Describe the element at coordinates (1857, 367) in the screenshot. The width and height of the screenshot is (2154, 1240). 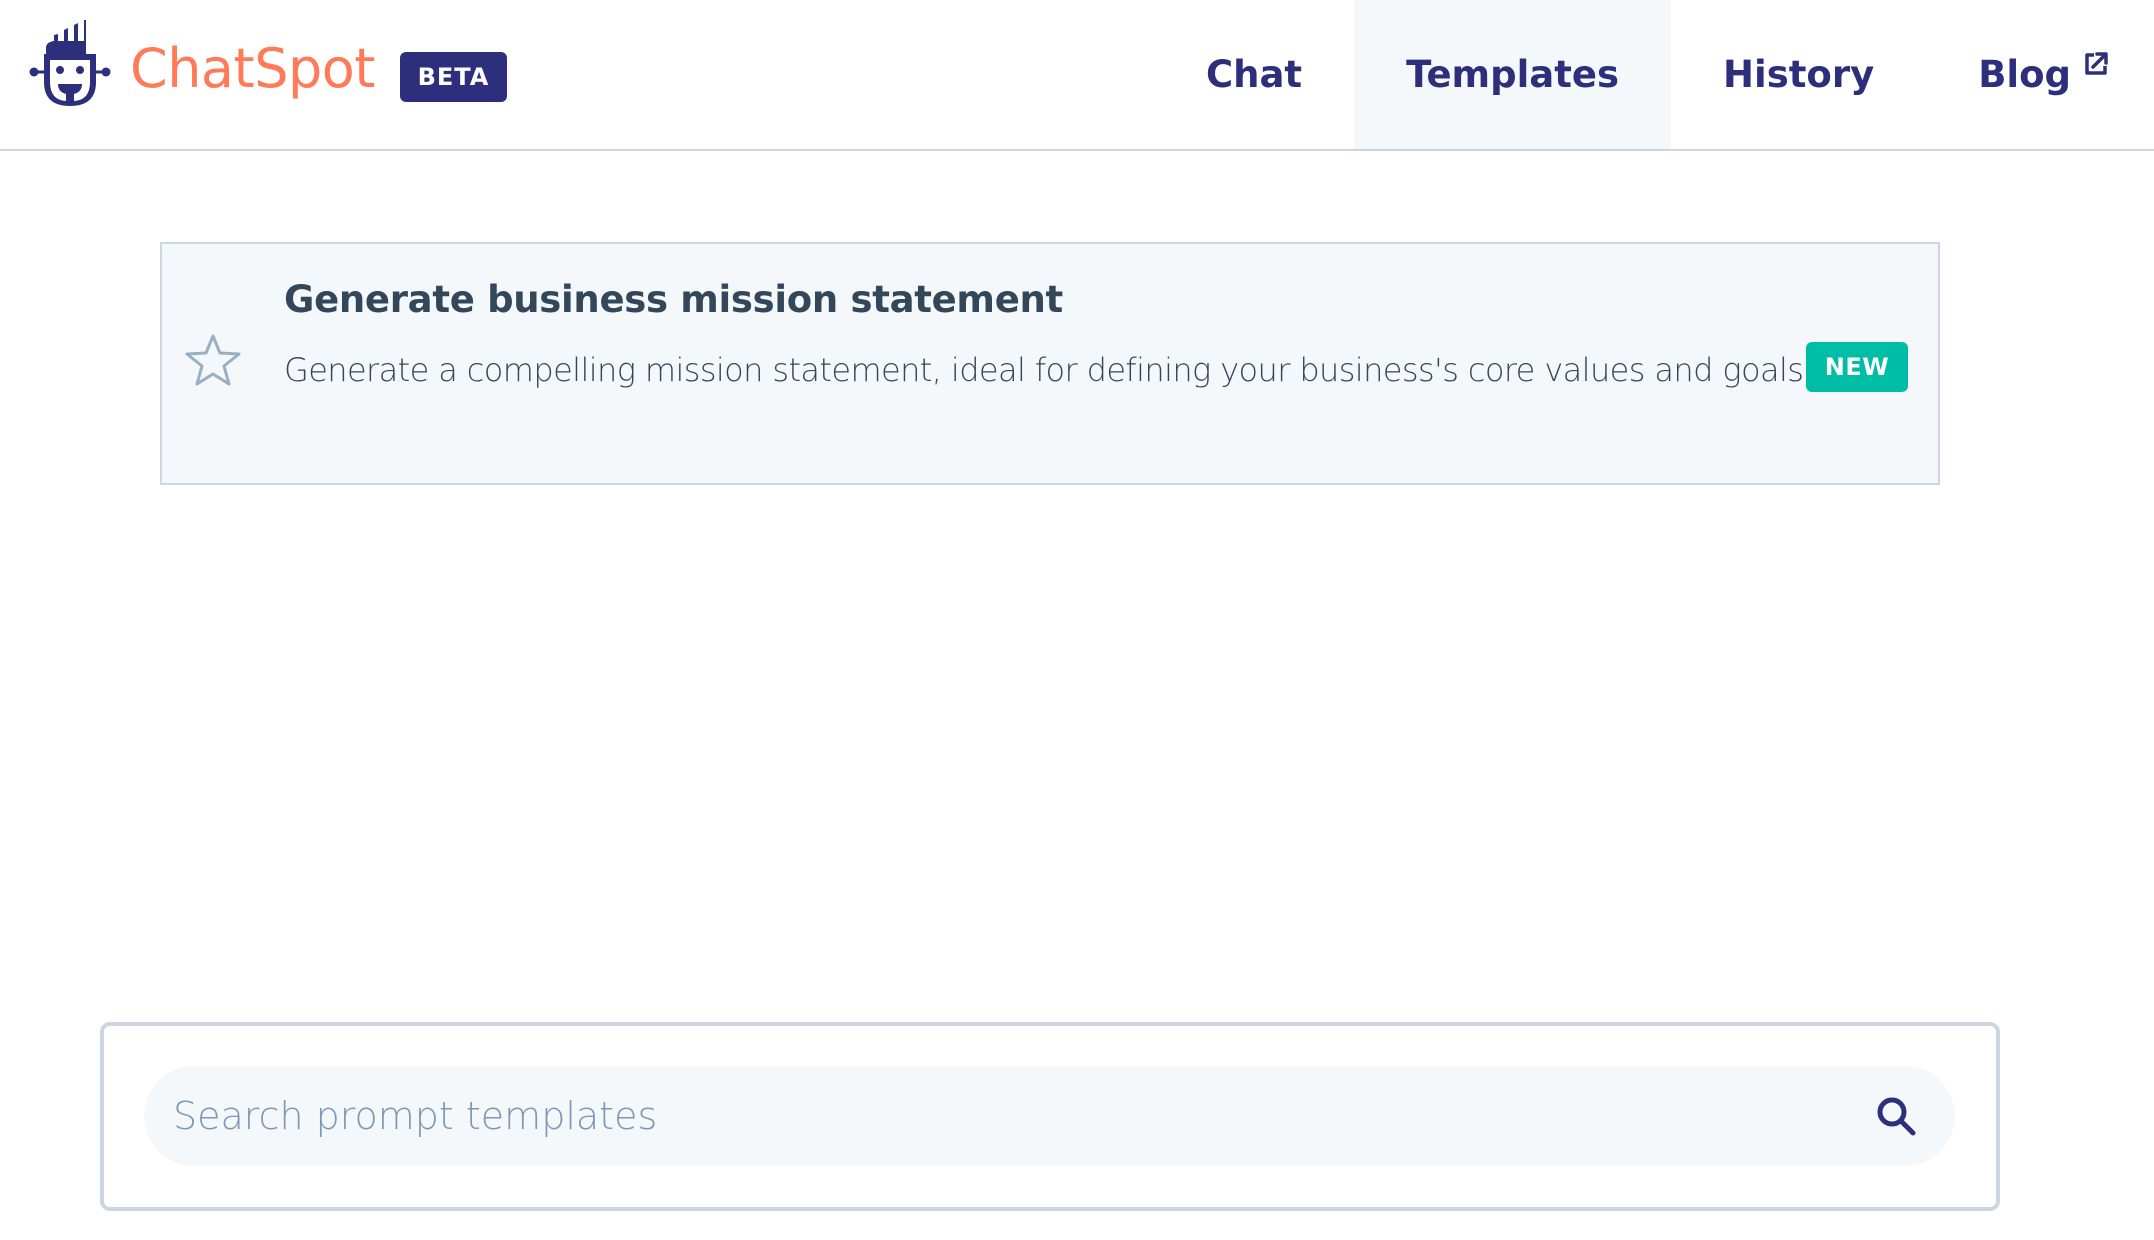
I see `new-badge: NEW` at that location.